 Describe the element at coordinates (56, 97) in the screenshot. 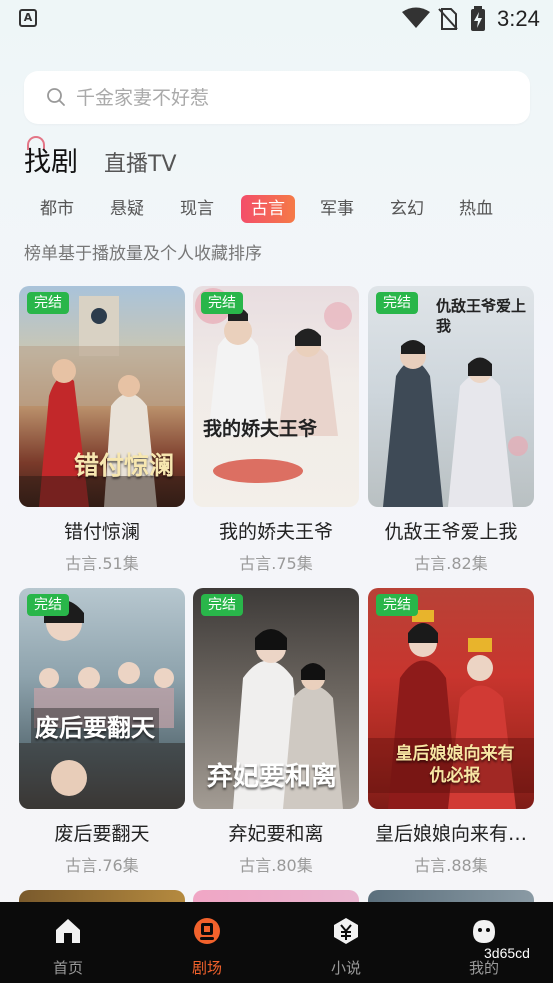

I see `search-icon` at that location.